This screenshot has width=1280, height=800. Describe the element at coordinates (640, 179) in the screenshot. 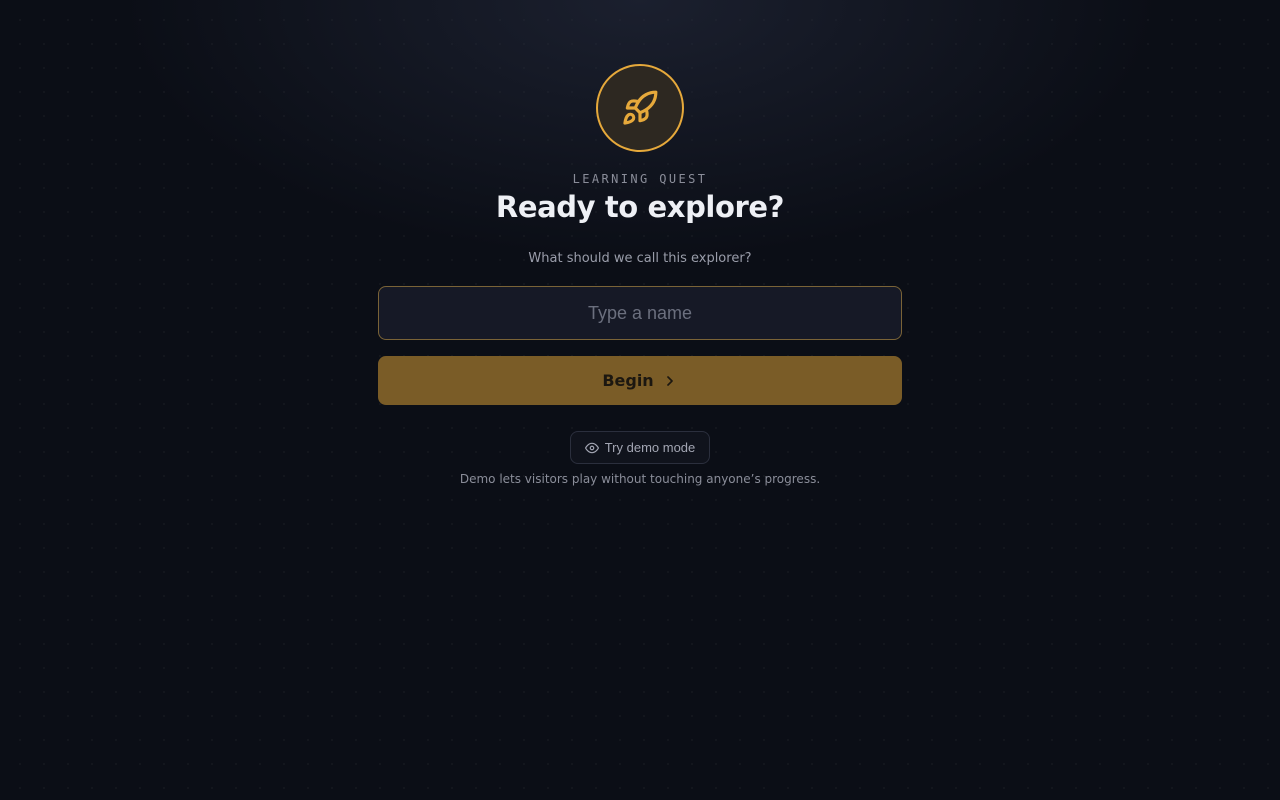

I see `eyebrow-label: LEARNING QUEST` at that location.